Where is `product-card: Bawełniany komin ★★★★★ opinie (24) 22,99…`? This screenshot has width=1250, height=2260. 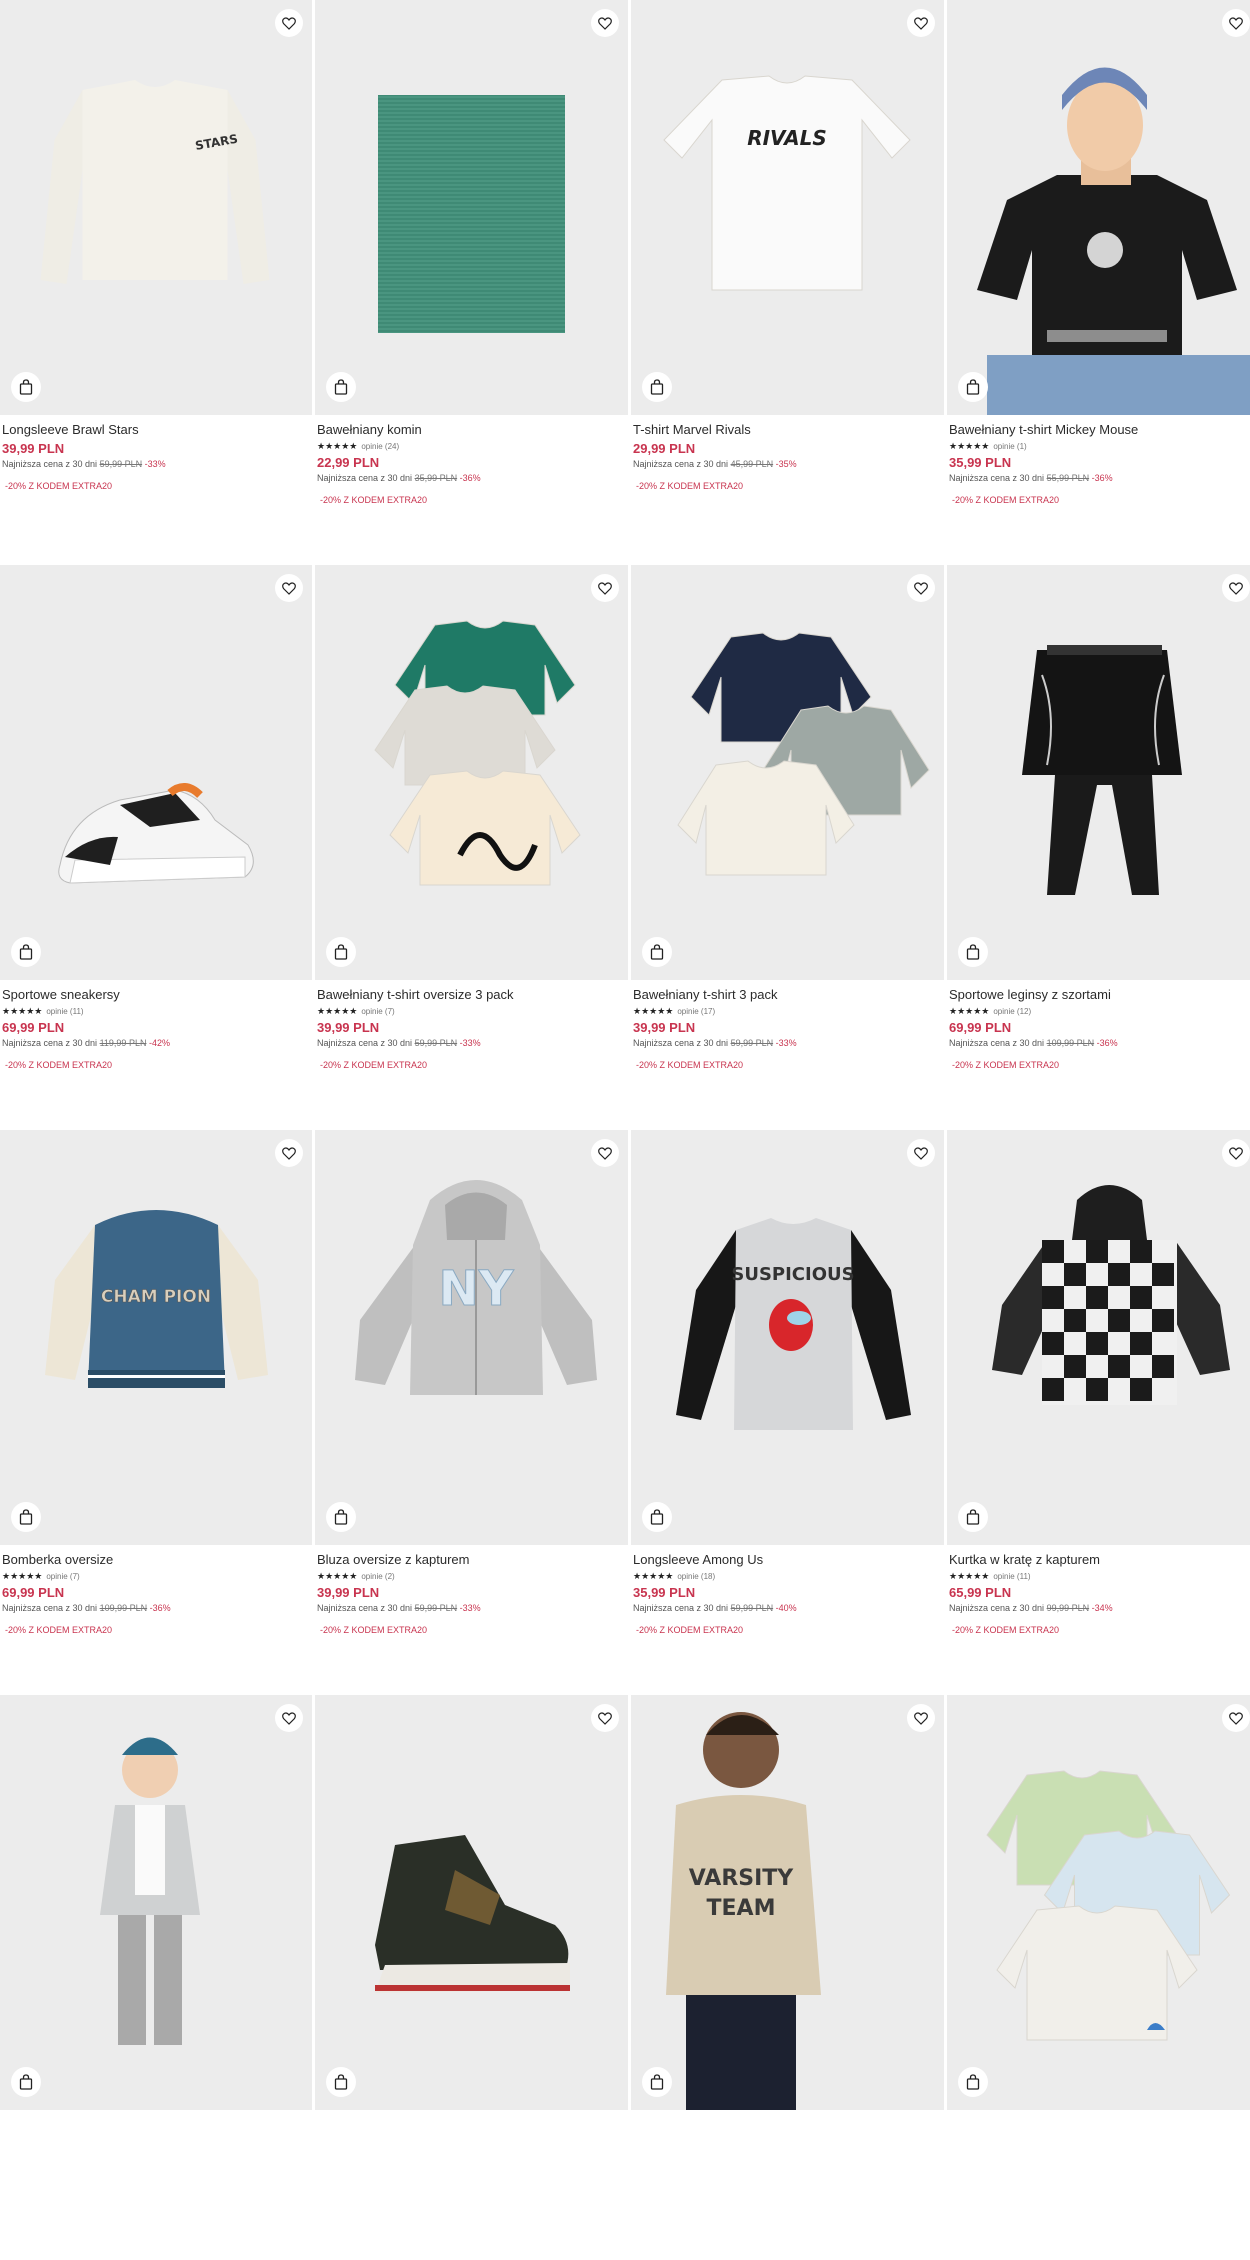 product-card: Bawełniany komin ★★★★★ opinie (24) 22,99… is located at coordinates (471, 282).